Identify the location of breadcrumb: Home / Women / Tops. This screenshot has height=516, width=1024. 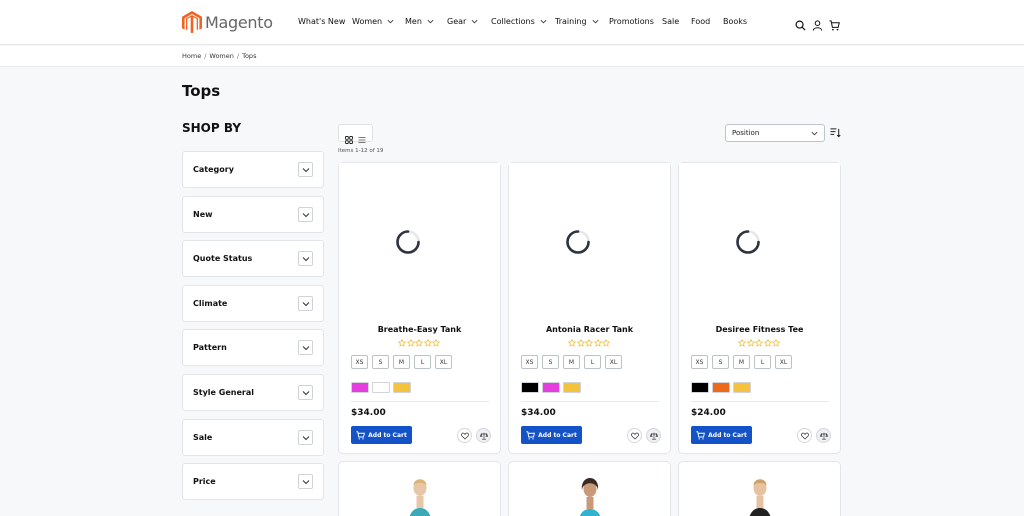
(219, 56).